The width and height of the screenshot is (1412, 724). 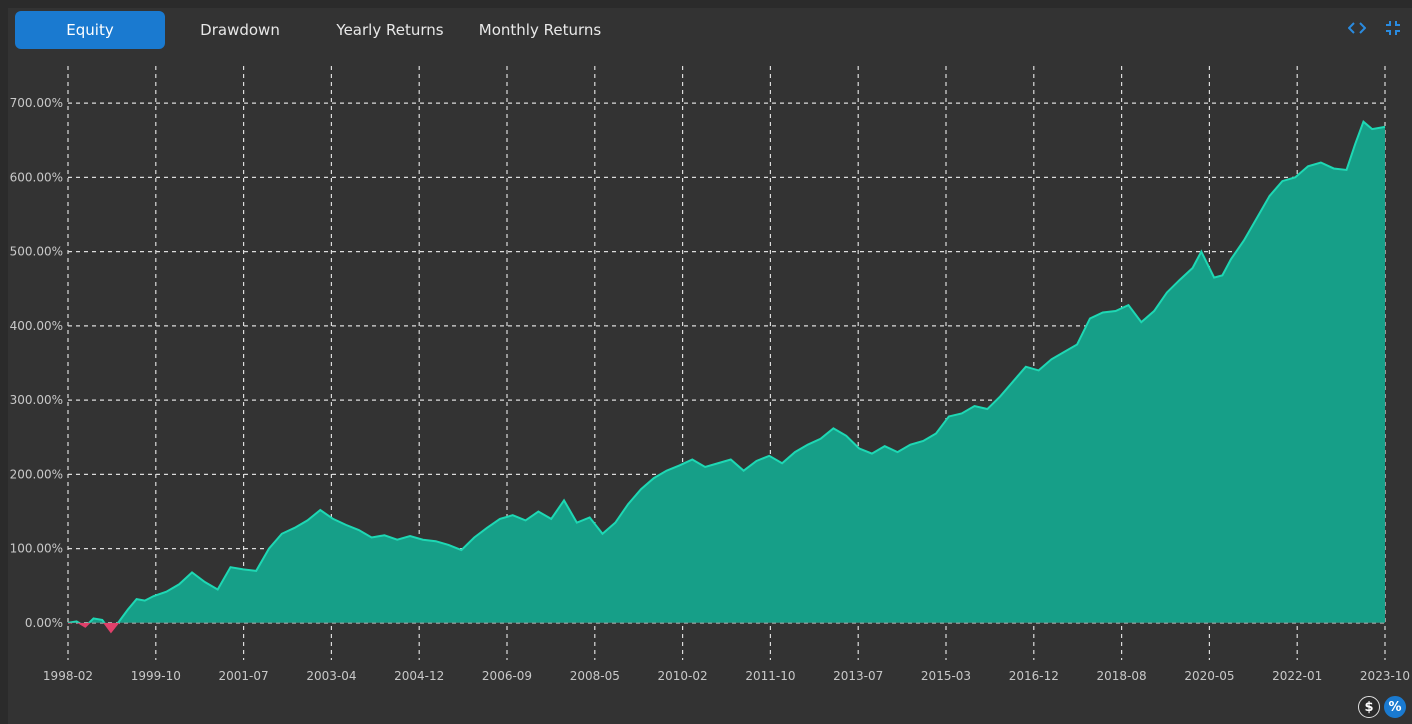 What do you see at coordinates (540, 30) in the screenshot?
I see `tab-monthly-returns: Monthly Returns` at bounding box center [540, 30].